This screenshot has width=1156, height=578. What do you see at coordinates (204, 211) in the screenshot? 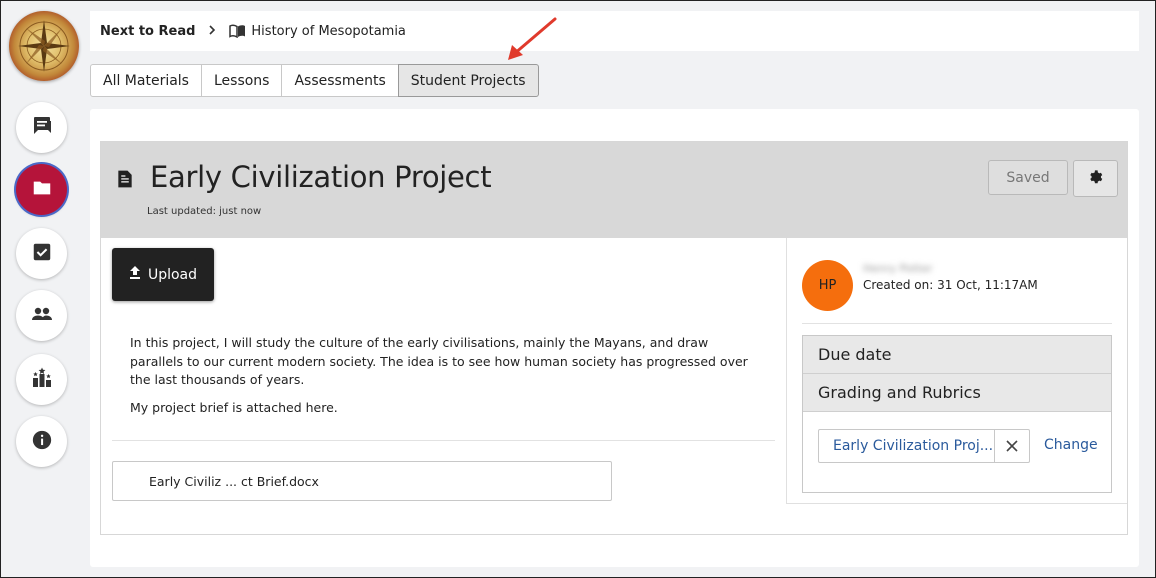
I see `last-updated-text: Last updated: just now` at bounding box center [204, 211].